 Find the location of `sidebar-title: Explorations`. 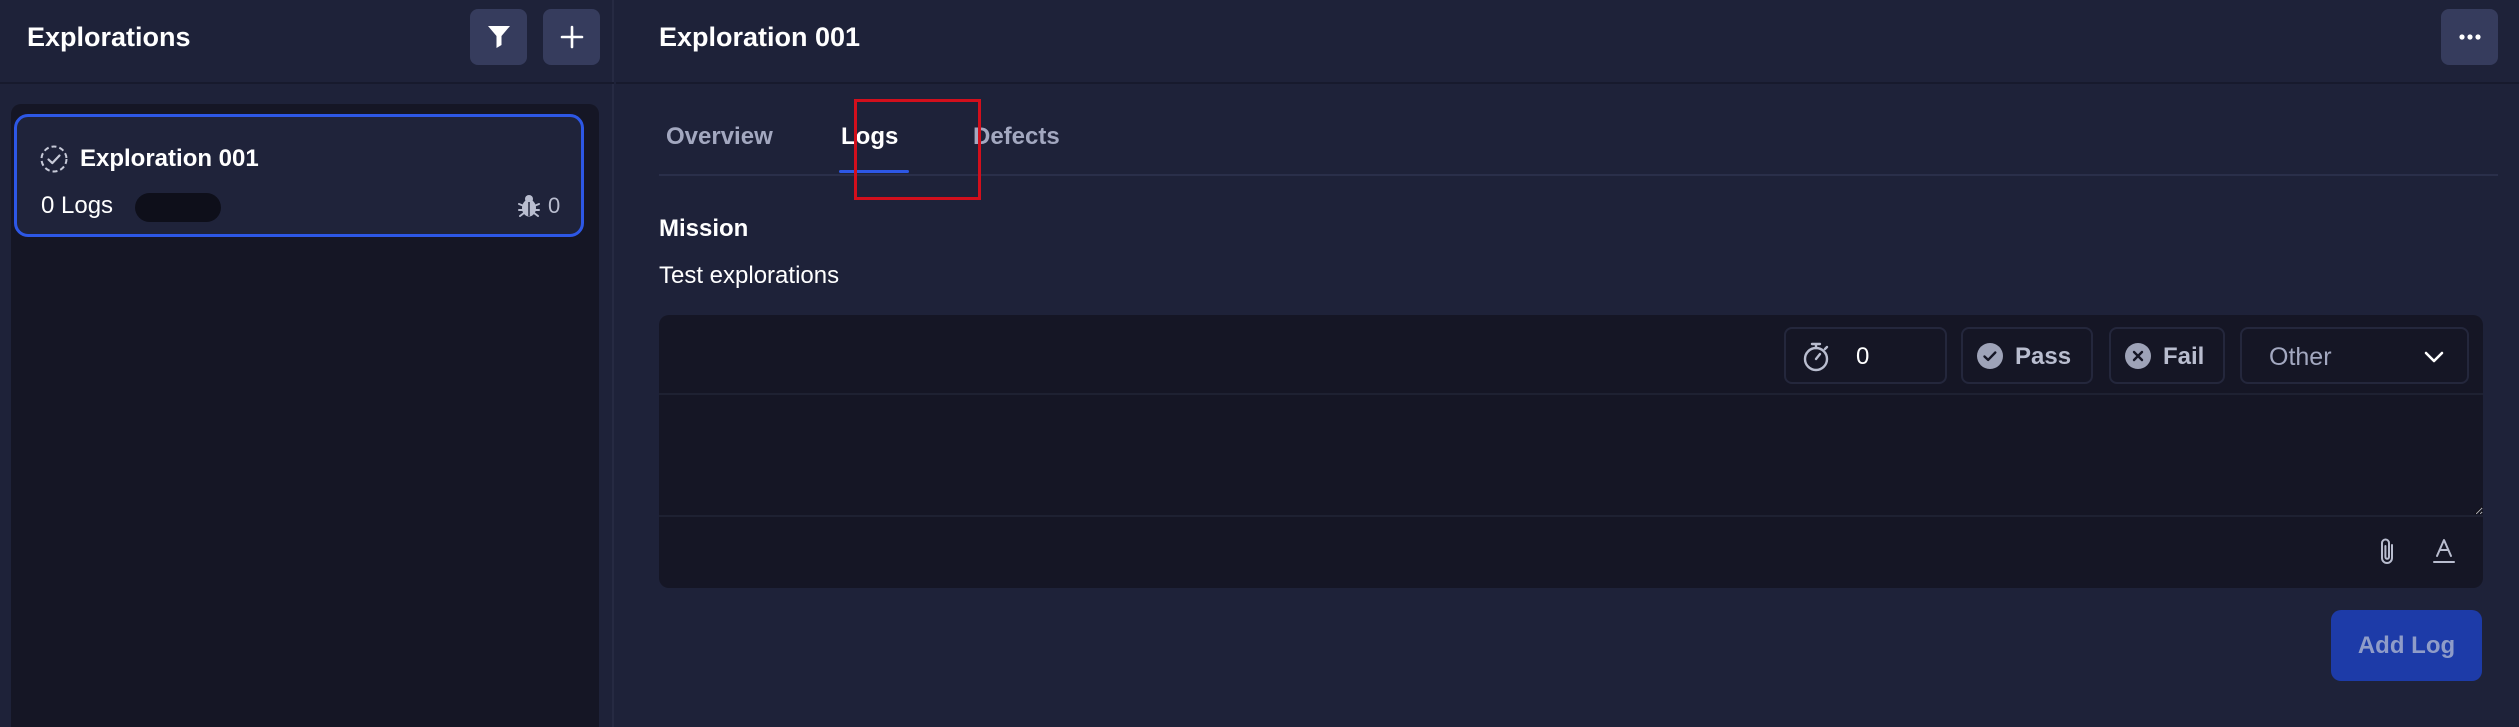

sidebar-title: Explorations is located at coordinates (109, 37).